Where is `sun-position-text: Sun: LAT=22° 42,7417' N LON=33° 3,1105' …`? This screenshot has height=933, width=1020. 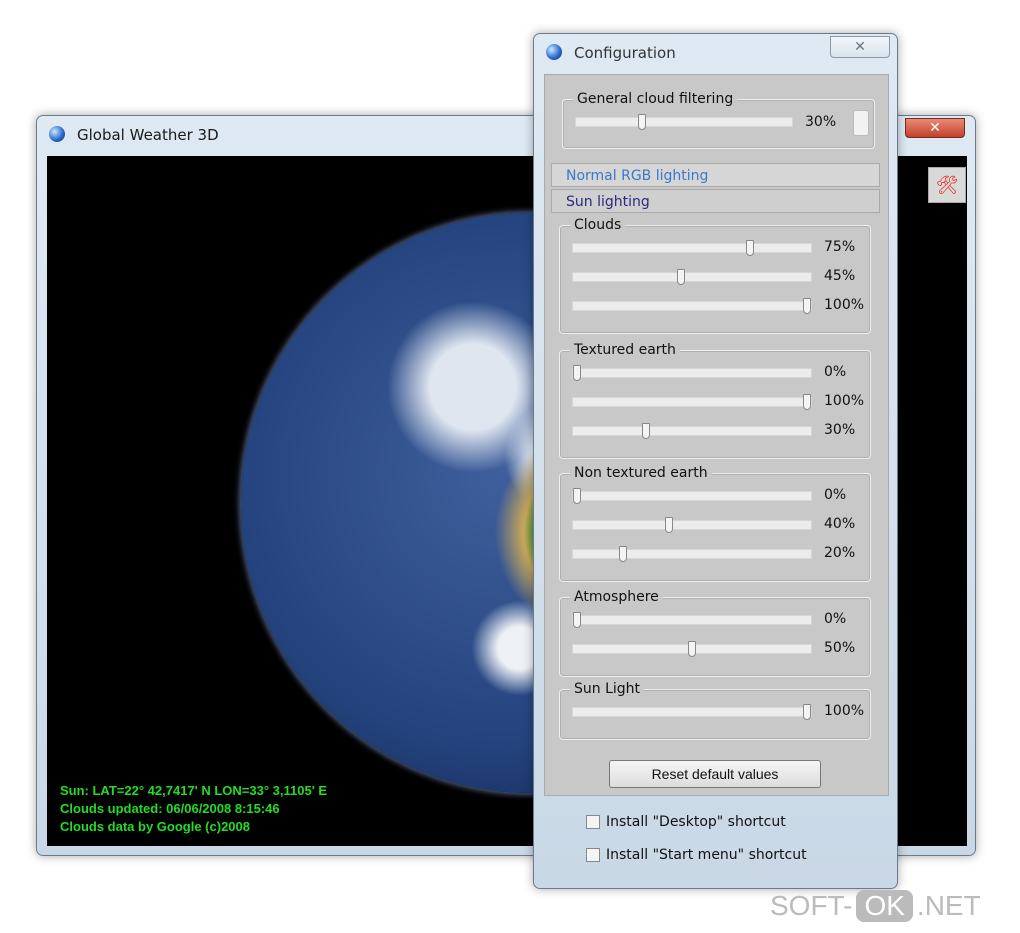 sun-position-text: Sun: LAT=22° 42,7417' N LON=33° 3,1105' … is located at coordinates (194, 790).